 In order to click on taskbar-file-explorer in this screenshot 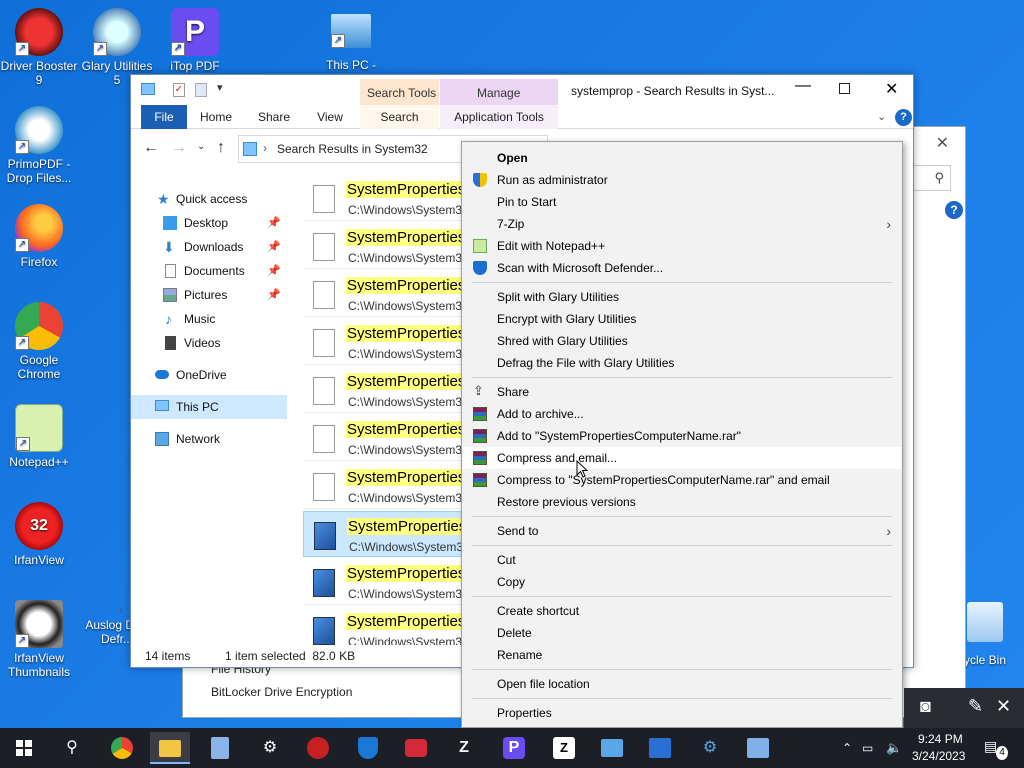, I will do `click(170, 748)`.